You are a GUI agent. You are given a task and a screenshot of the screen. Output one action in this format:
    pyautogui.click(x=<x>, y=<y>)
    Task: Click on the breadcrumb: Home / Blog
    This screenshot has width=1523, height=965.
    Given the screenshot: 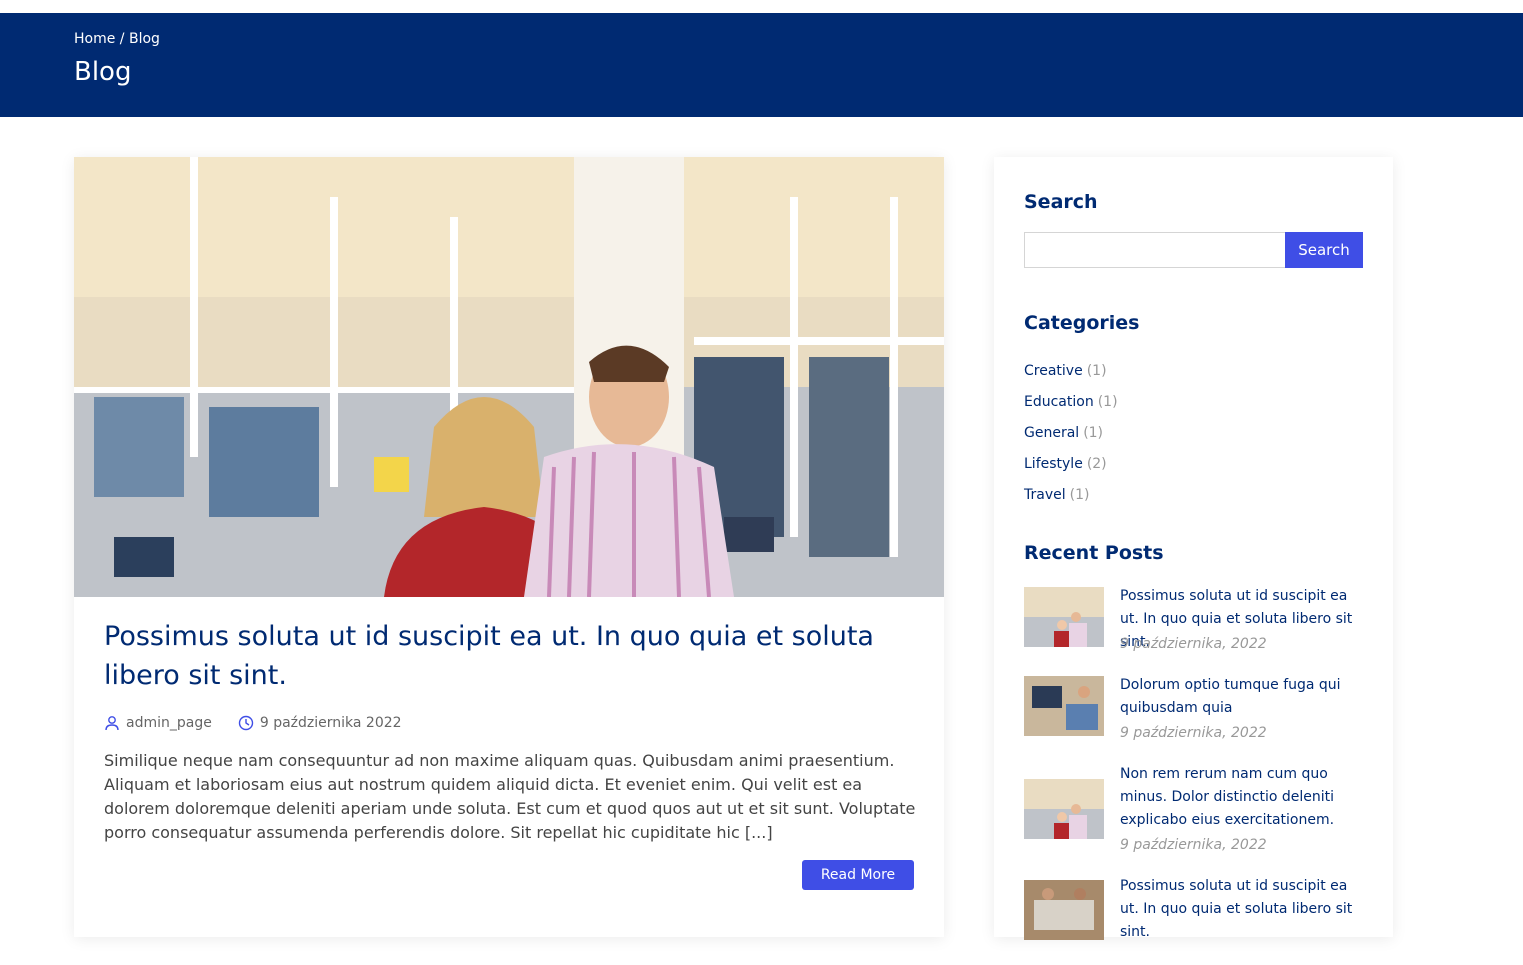 What is the action you would take?
    pyautogui.click(x=117, y=39)
    